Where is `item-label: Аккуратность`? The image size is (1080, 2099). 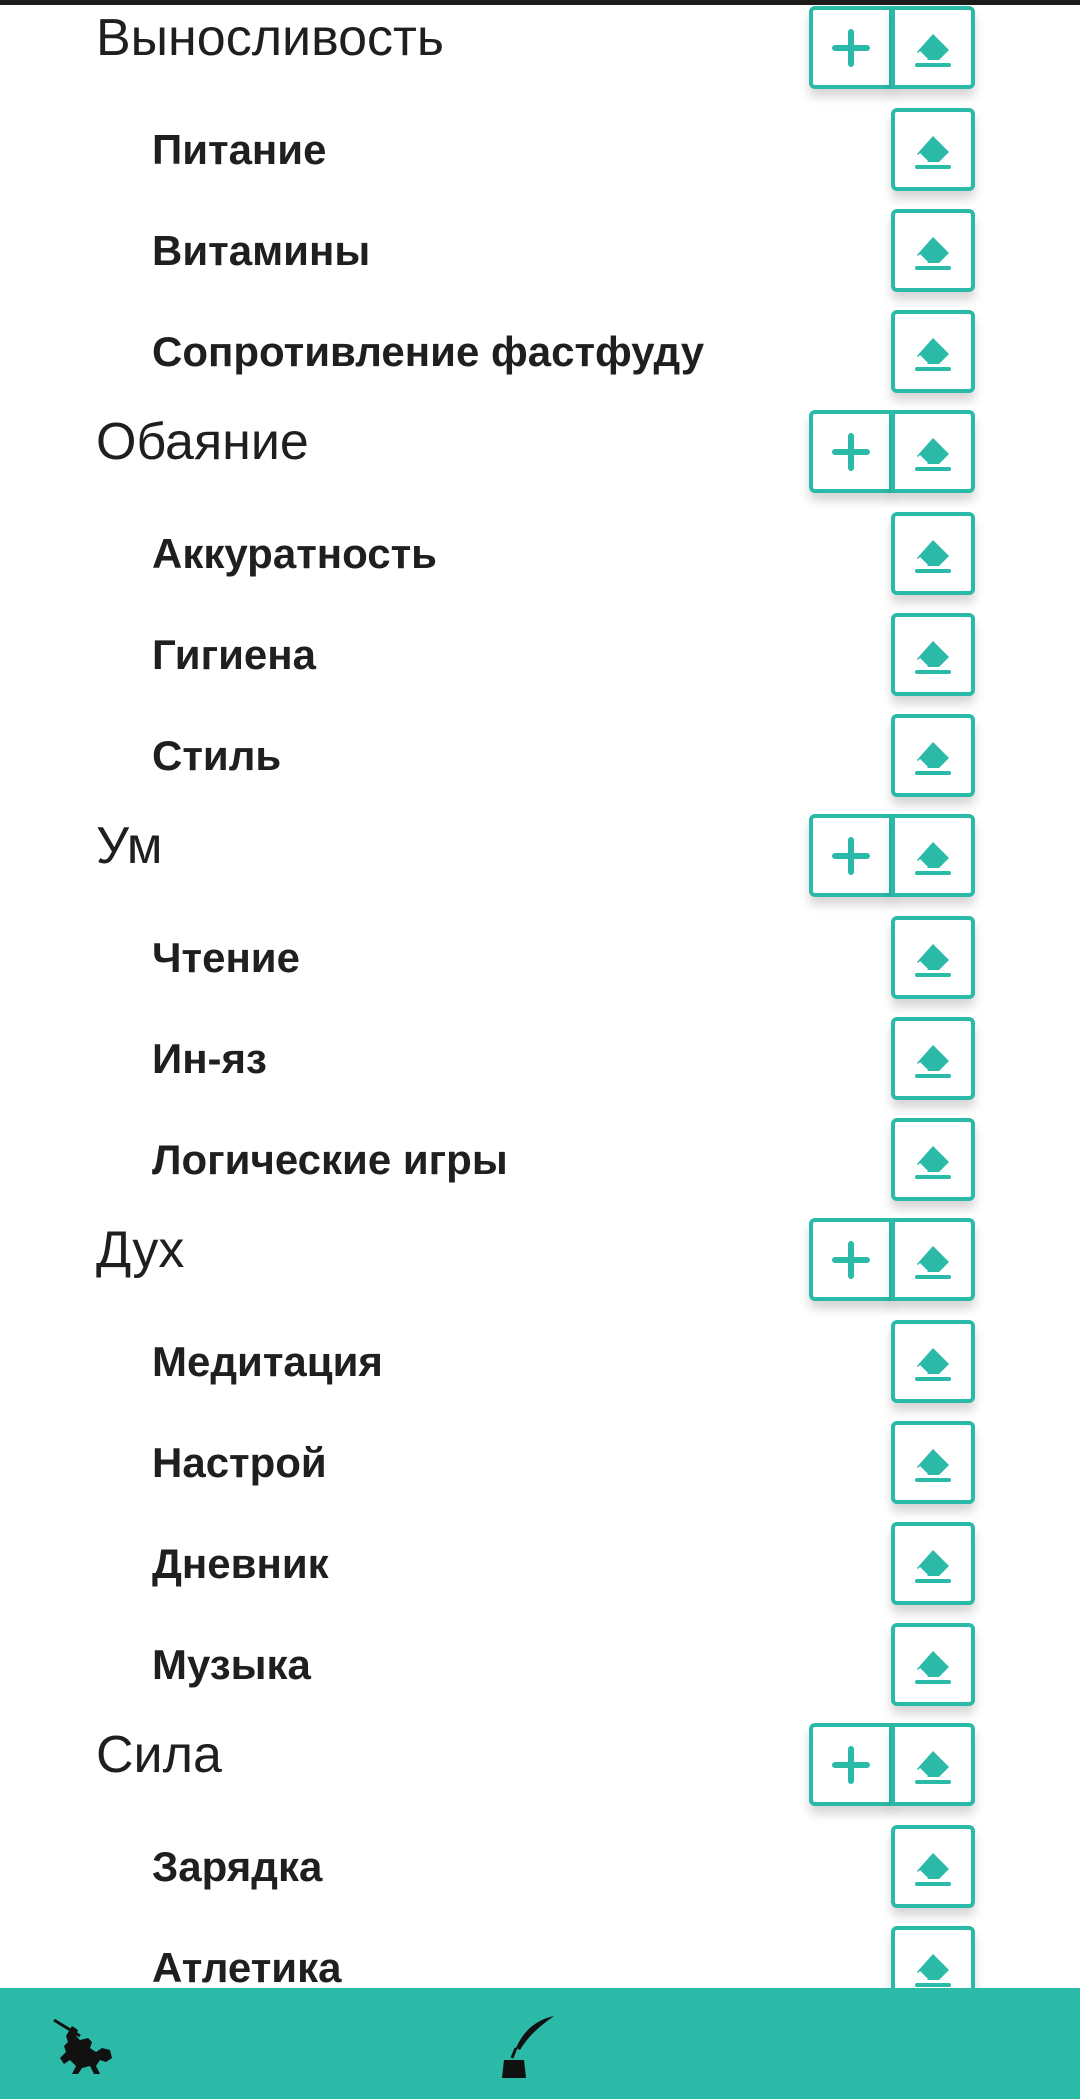 item-label: Аккуратность is located at coordinates (294, 553).